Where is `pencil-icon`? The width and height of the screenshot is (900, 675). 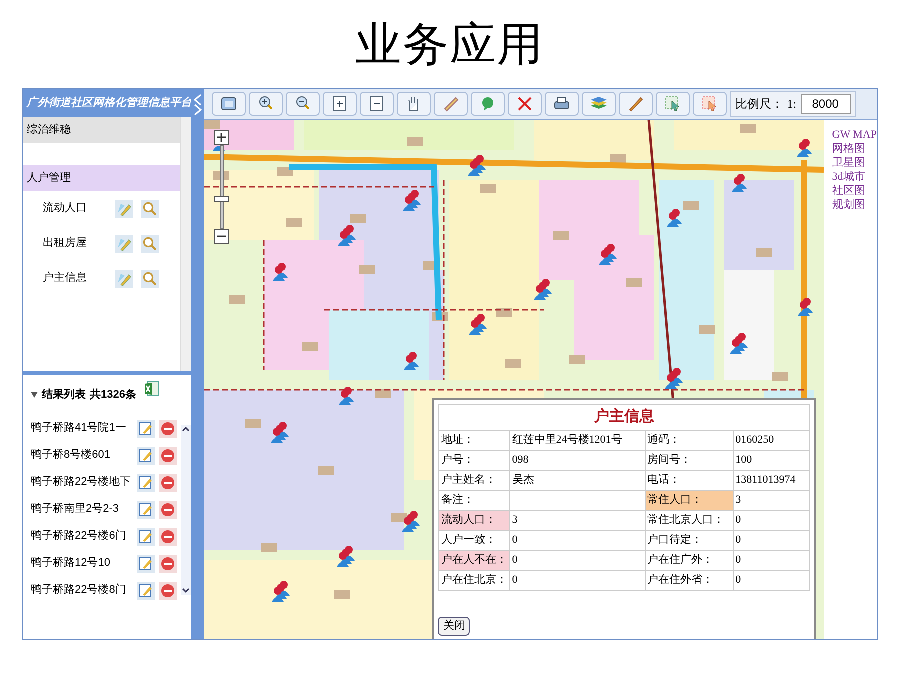
pencil-icon is located at coordinates (636, 104).